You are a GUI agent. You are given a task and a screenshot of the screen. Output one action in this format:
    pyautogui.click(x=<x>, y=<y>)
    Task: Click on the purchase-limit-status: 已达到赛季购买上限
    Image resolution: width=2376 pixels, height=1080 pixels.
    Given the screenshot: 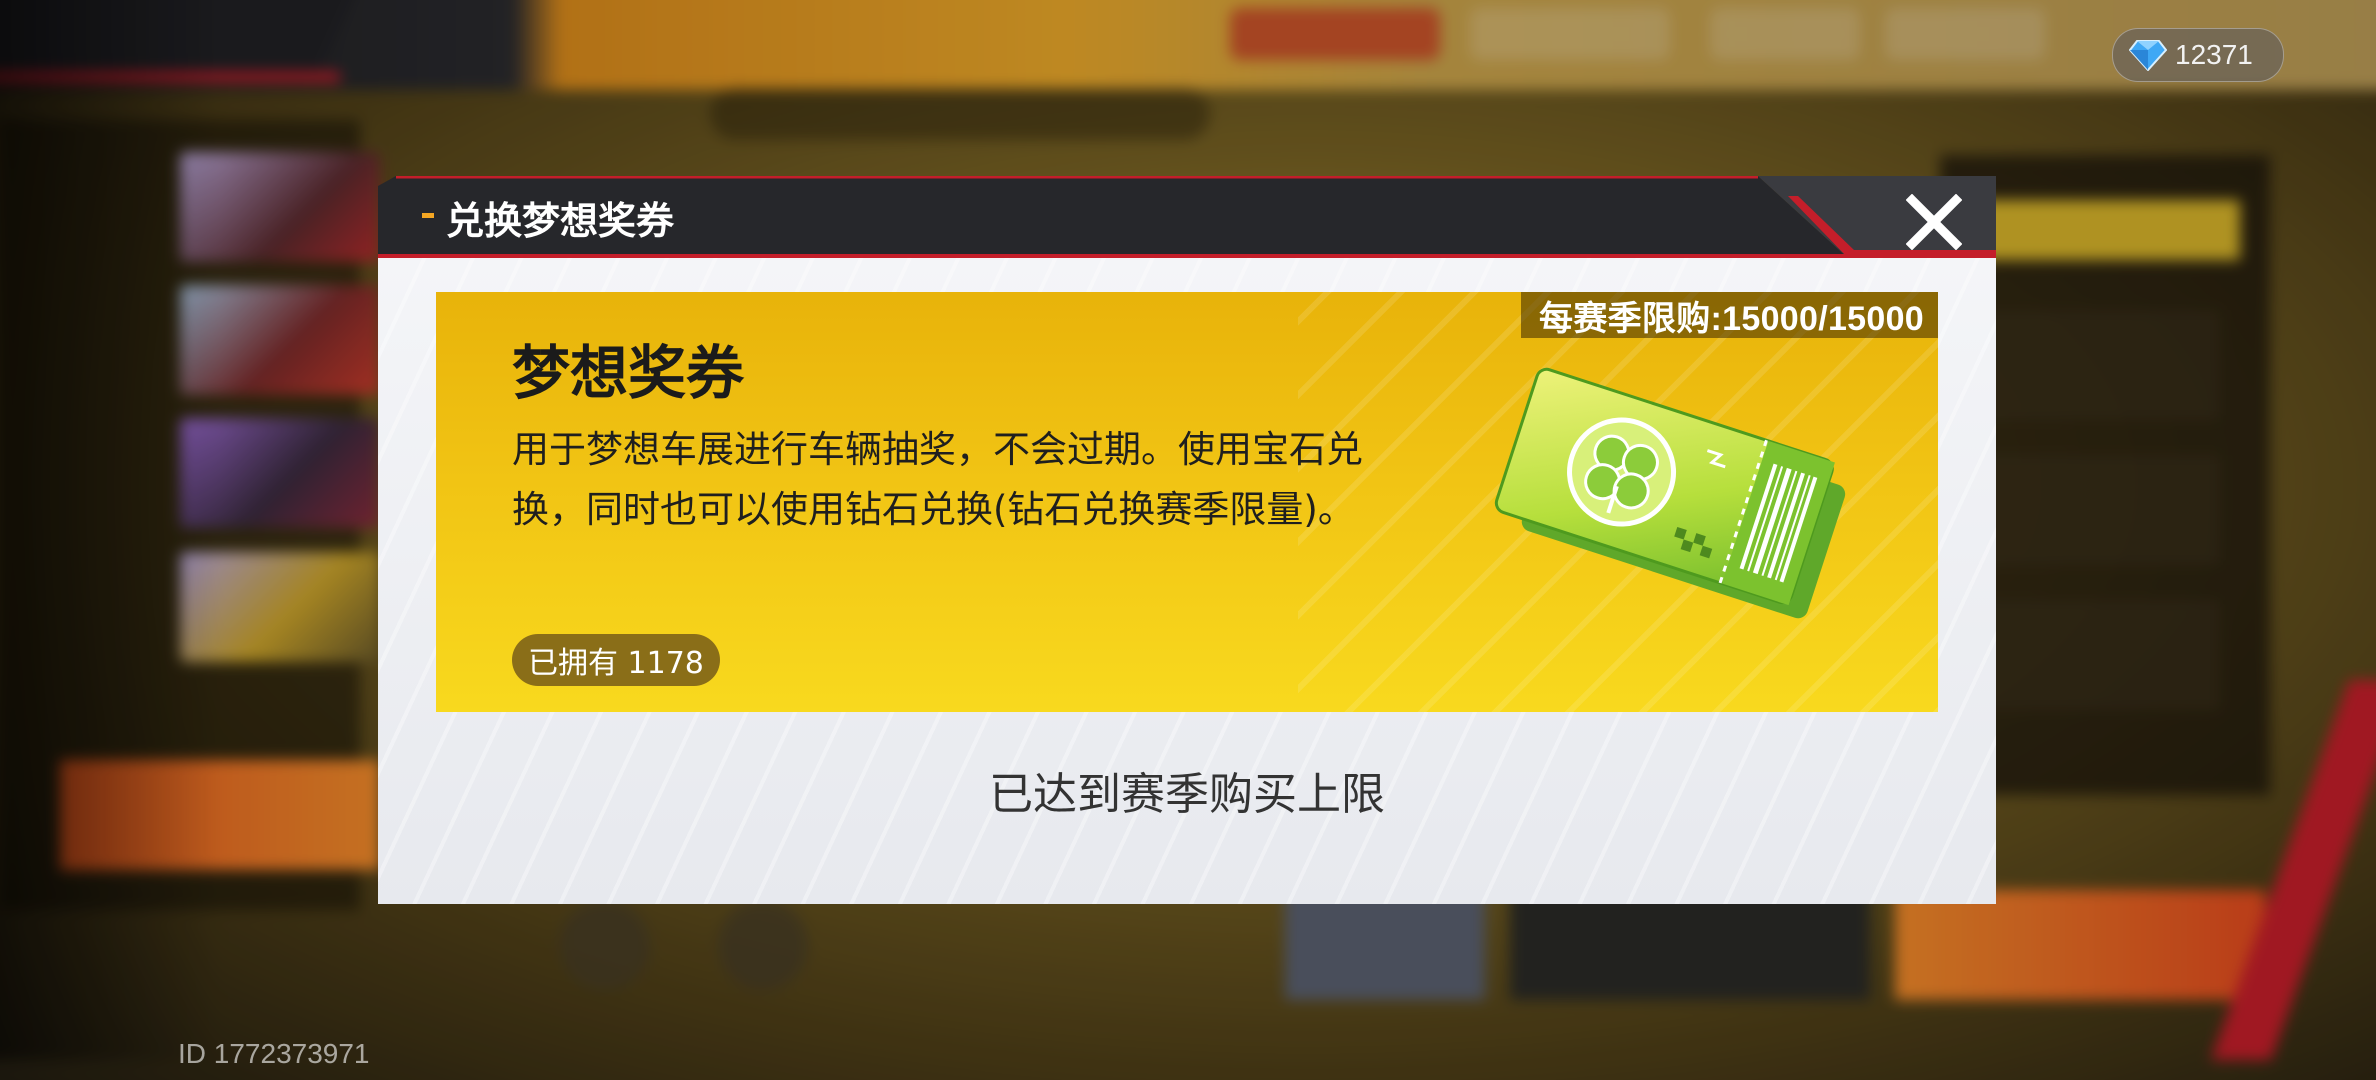 What is the action you would take?
    pyautogui.click(x=1187, y=794)
    